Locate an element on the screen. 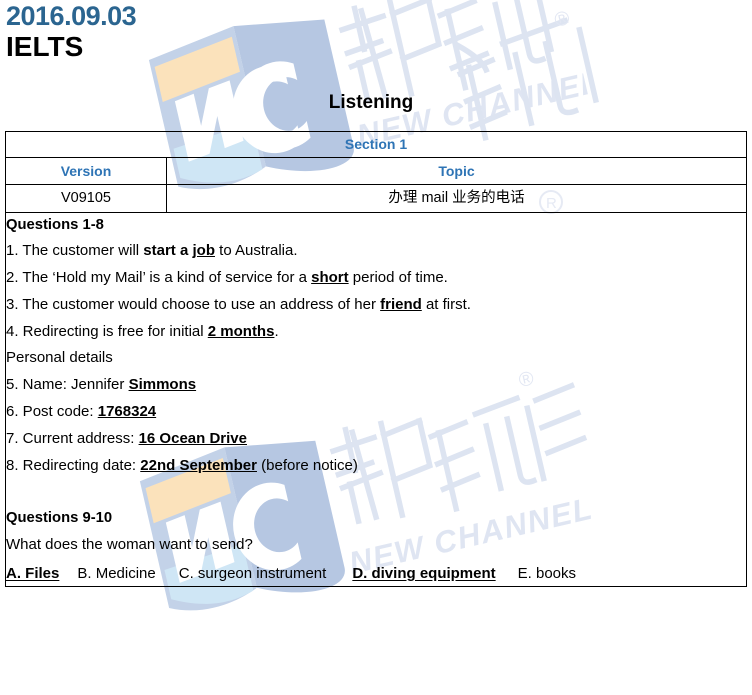 The width and height of the screenshot is (752, 695). question-6-pre: Post code: is located at coordinates (58, 412).